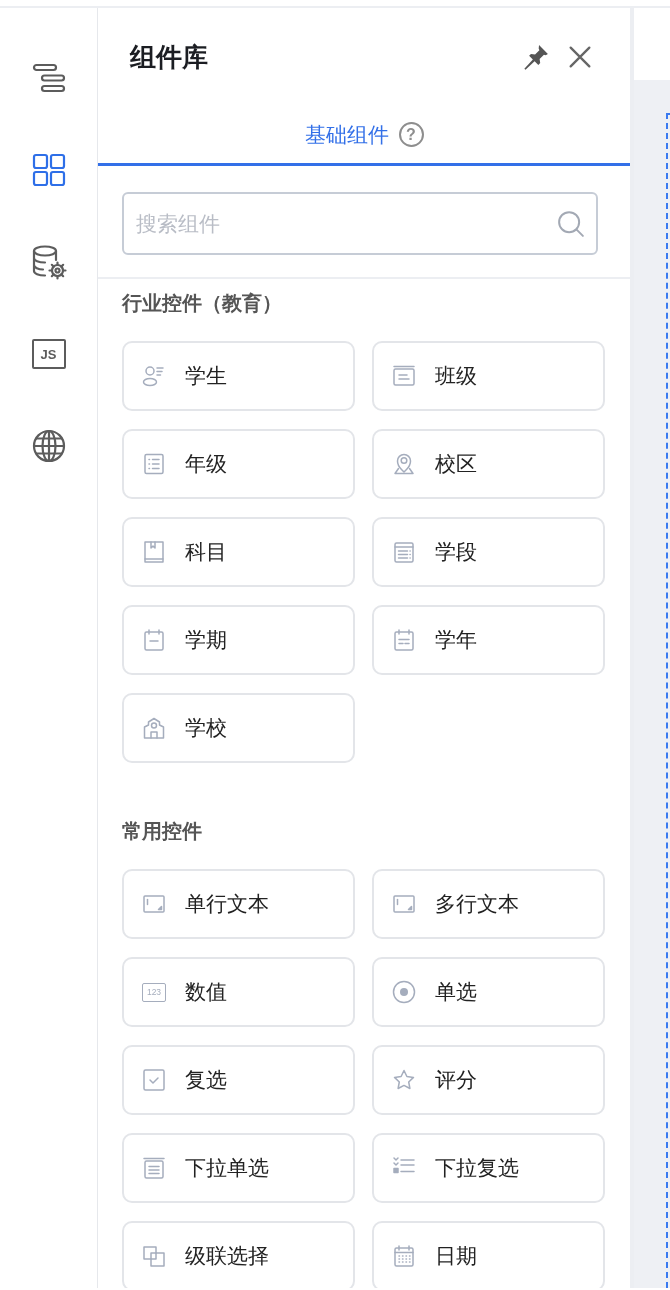 Image resolution: width=670 pixels, height=1290 pixels. I want to click on component-tile: 校区, so click(488, 464).